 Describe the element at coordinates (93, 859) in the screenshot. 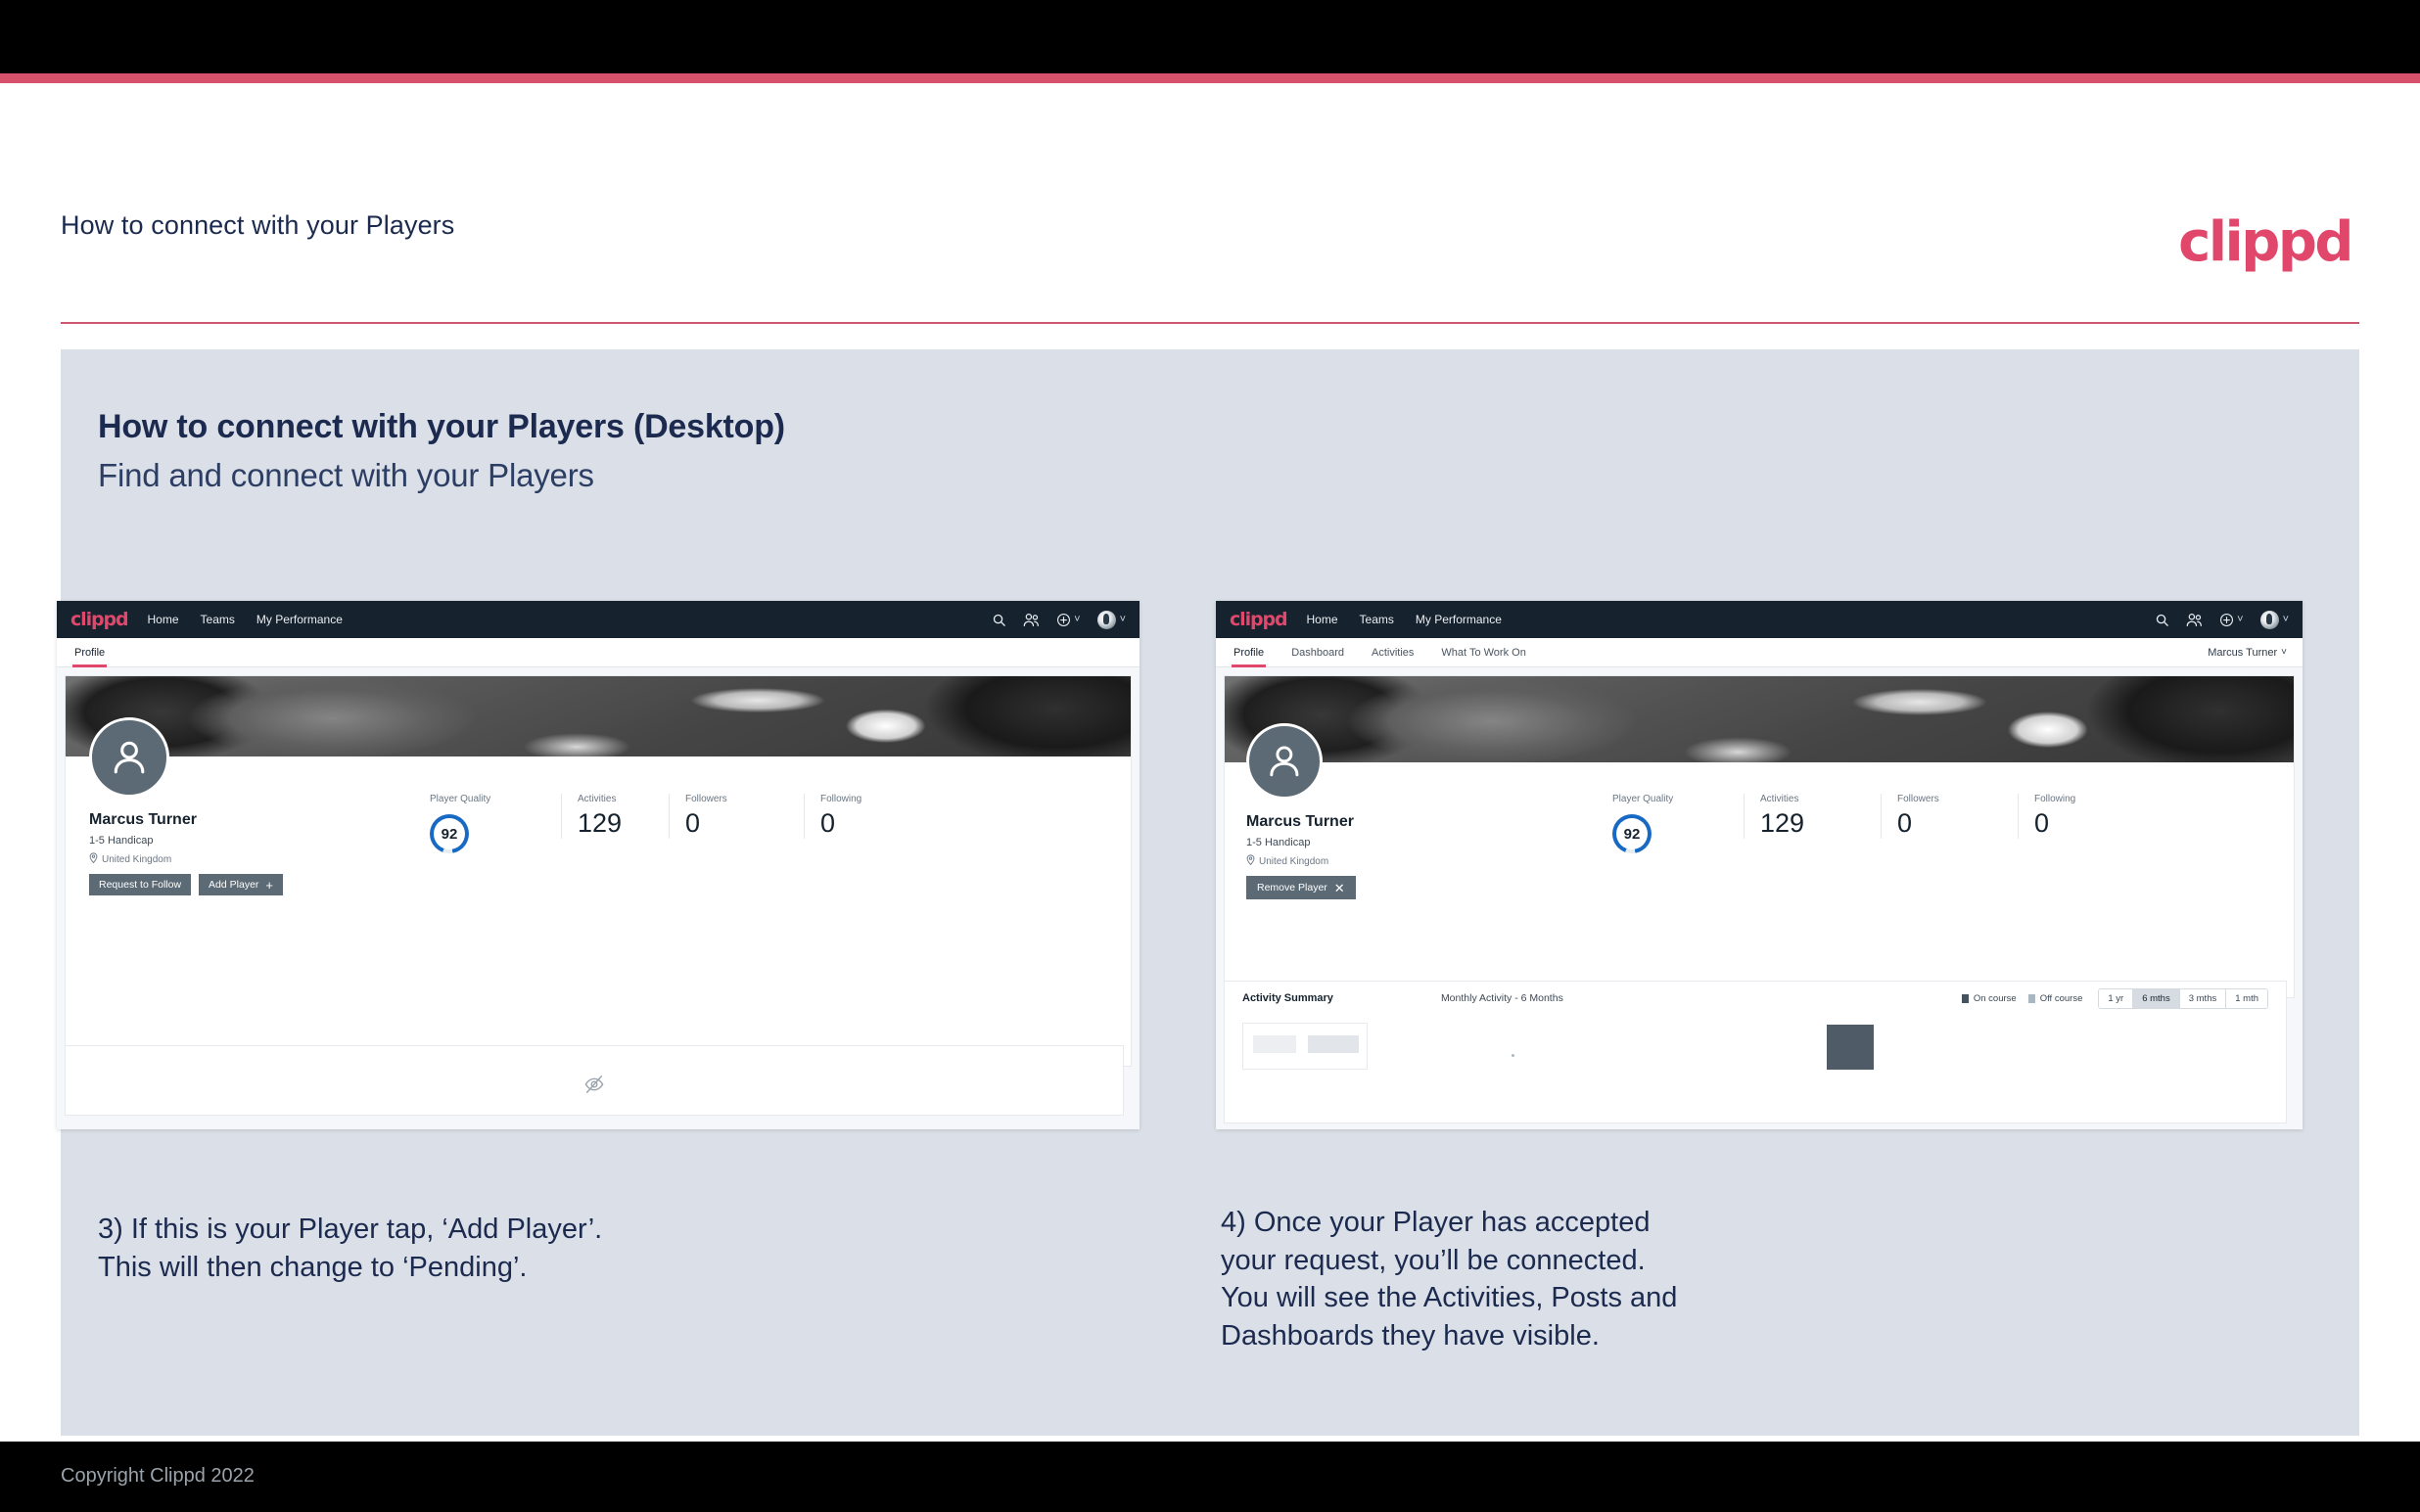

I see `location-pin-icon` at that location.